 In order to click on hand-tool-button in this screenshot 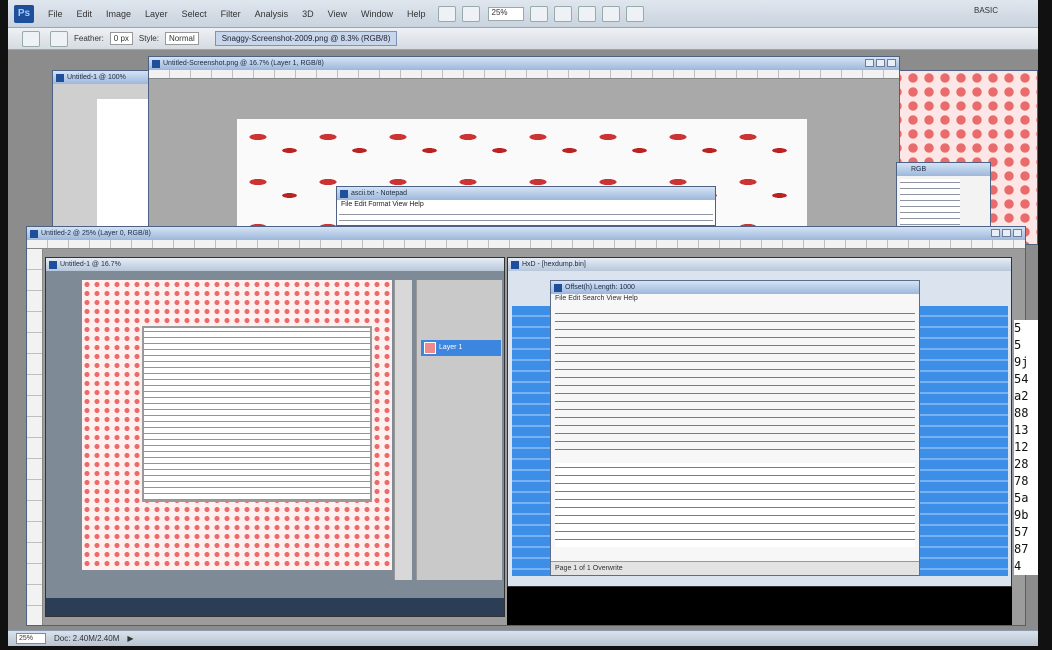, I will do `click(538, 13)`.